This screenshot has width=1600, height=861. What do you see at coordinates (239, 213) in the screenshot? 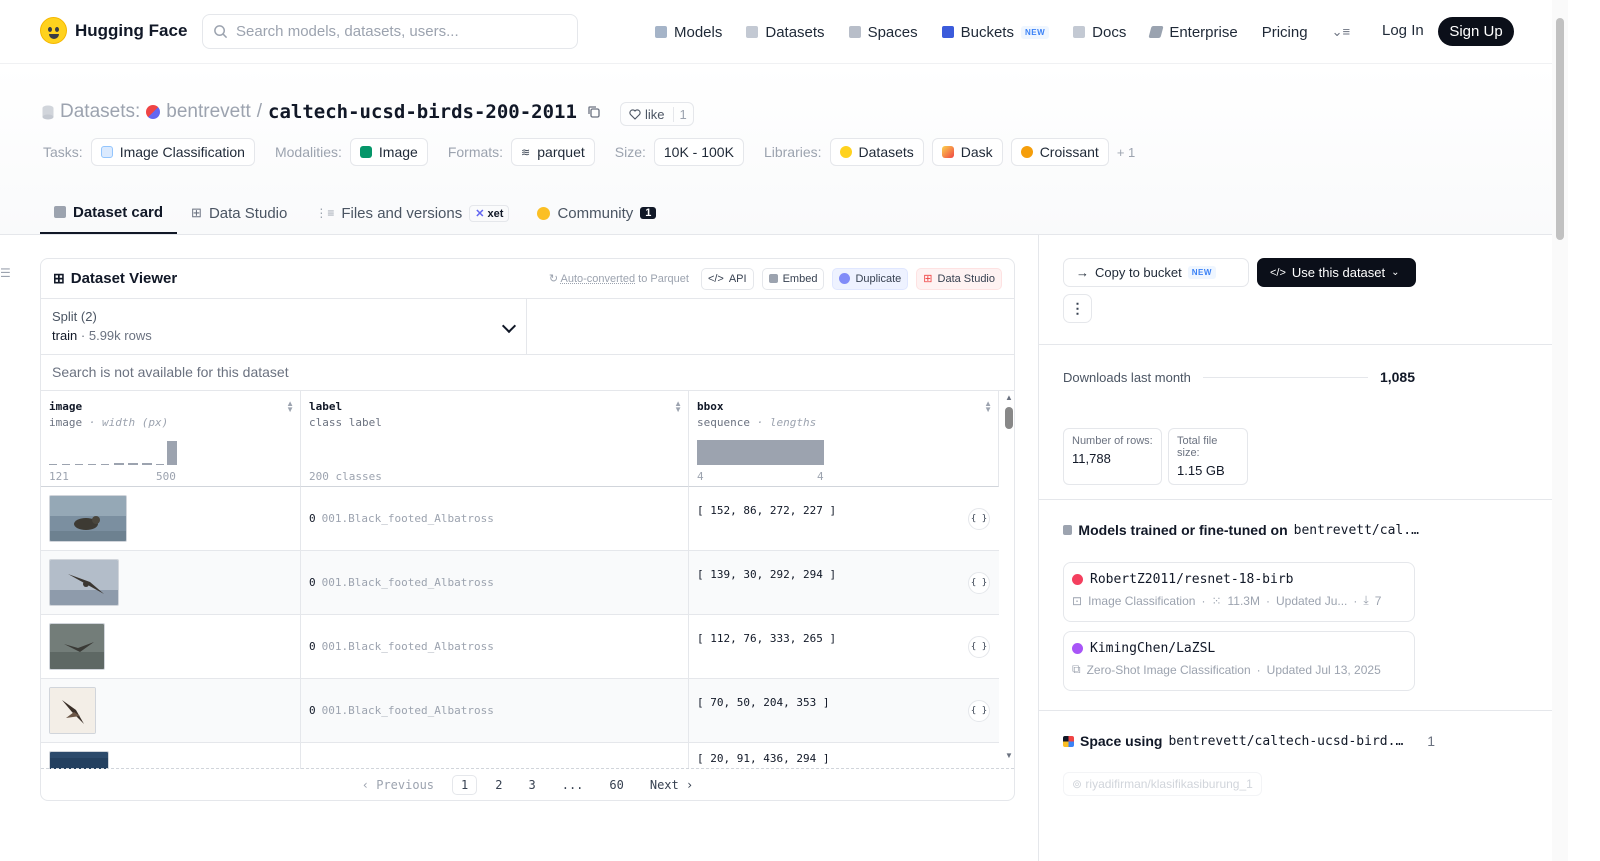
I see `tab-data-studio: ⊞ Data Studio` at bounding box center [239, 213].